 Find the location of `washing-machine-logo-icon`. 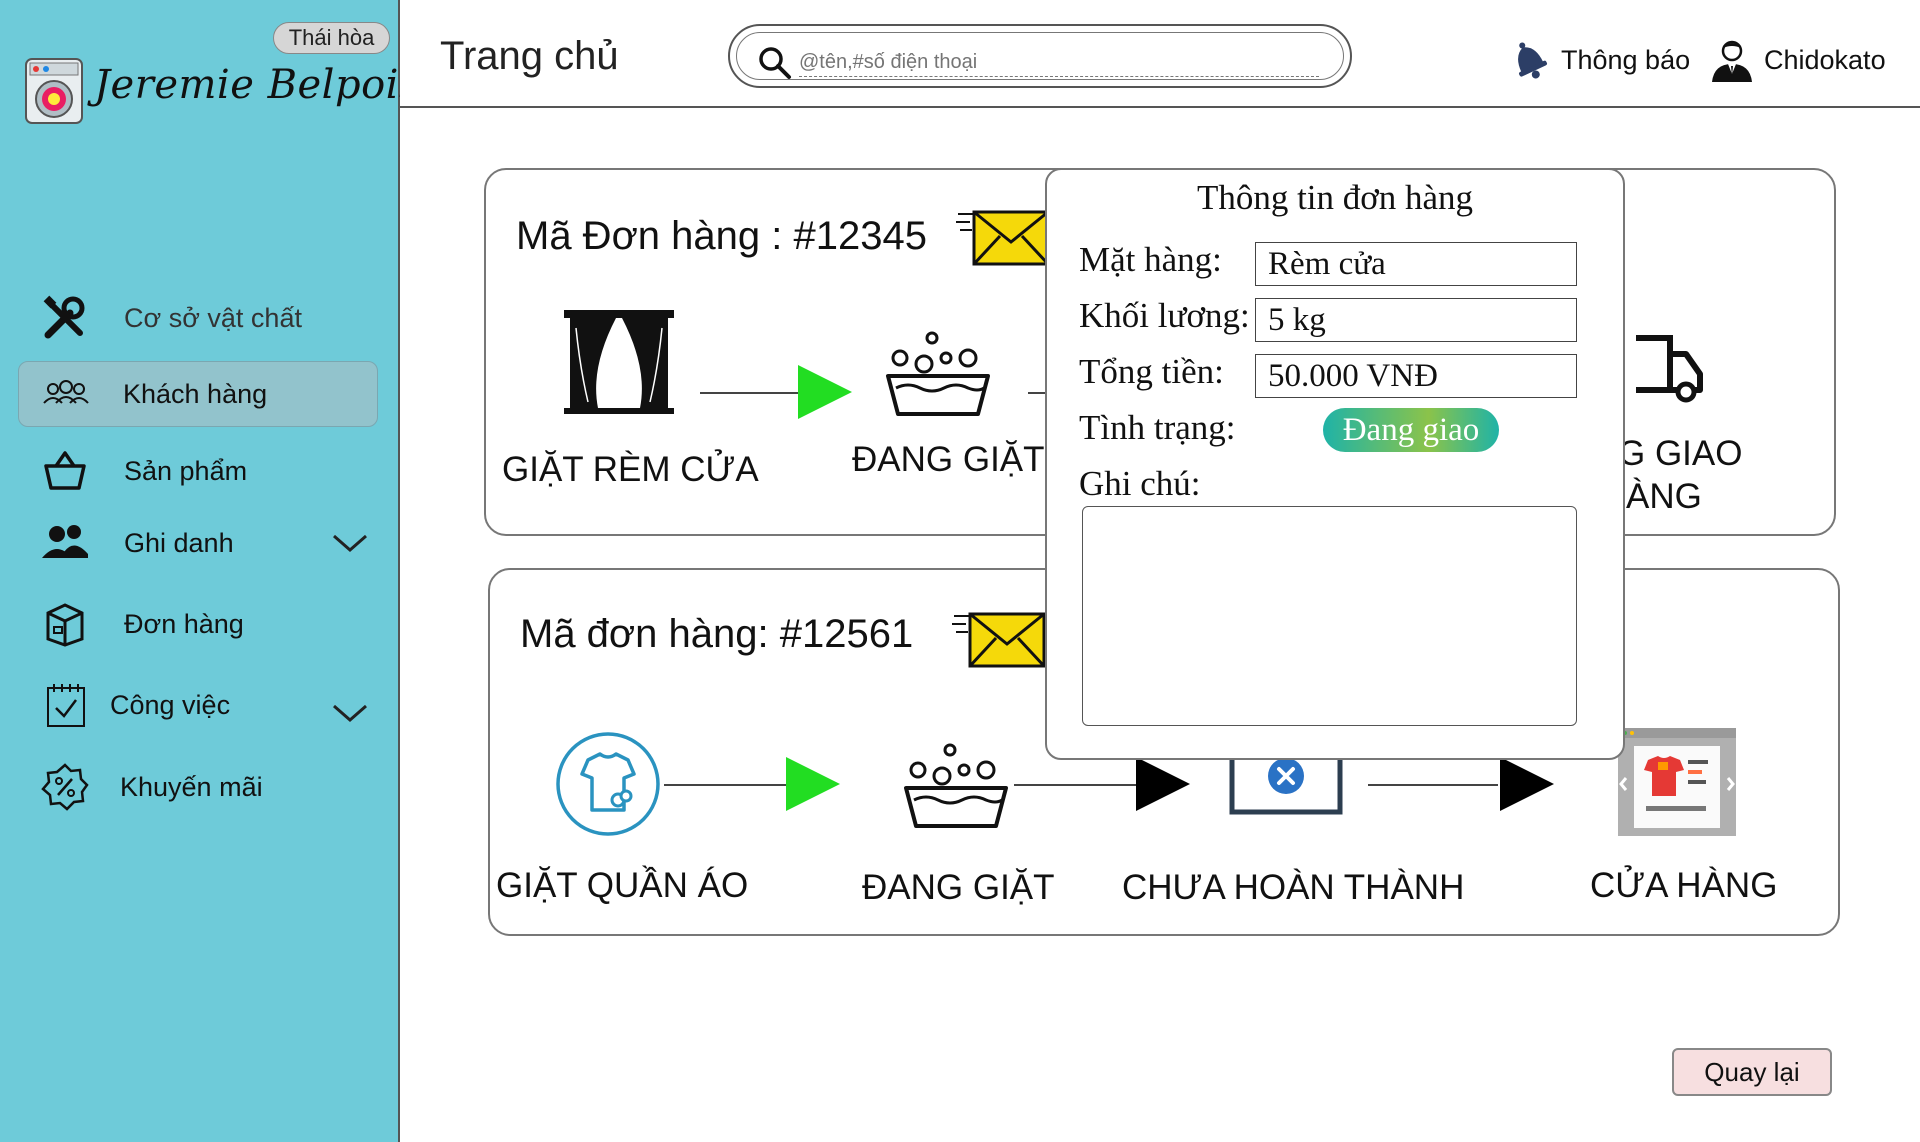

washing-machine-logo-icon is located at coordinates (54, 91).